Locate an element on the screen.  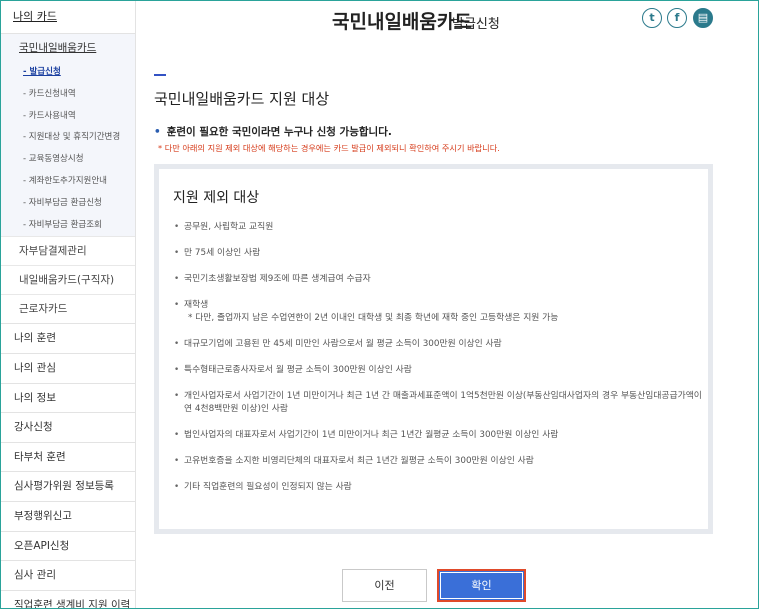
sidebar-sub-item: - 자비부담금 환급신청 is located at coordinates (68, 204).